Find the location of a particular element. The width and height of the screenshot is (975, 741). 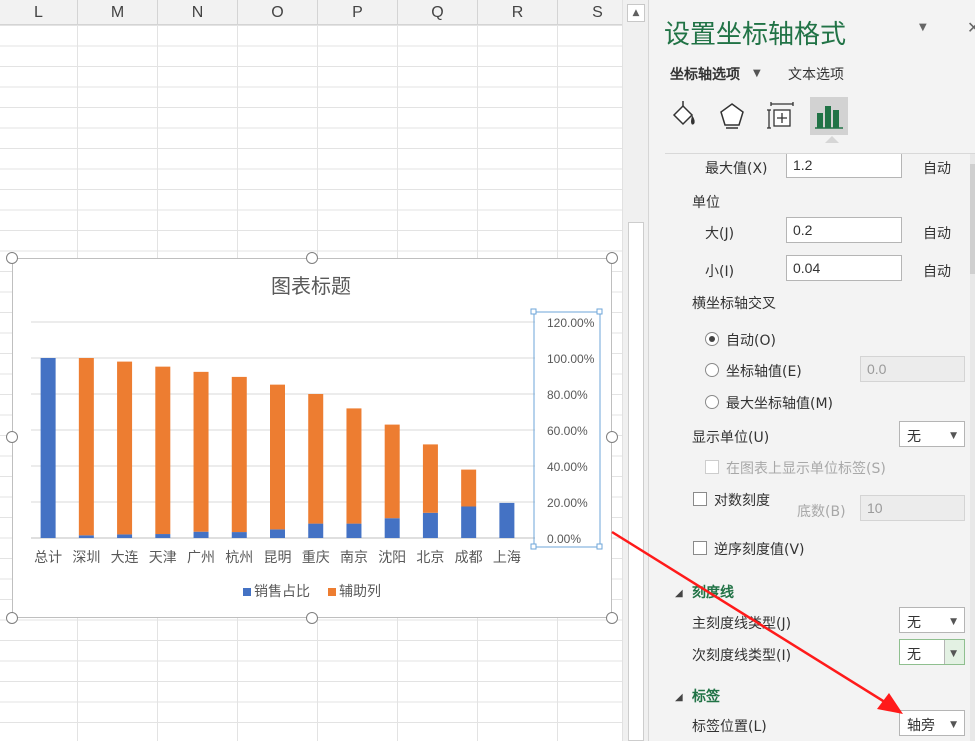

major-tick-type-select: 无 ▼ is located at coordinates (932, 620).